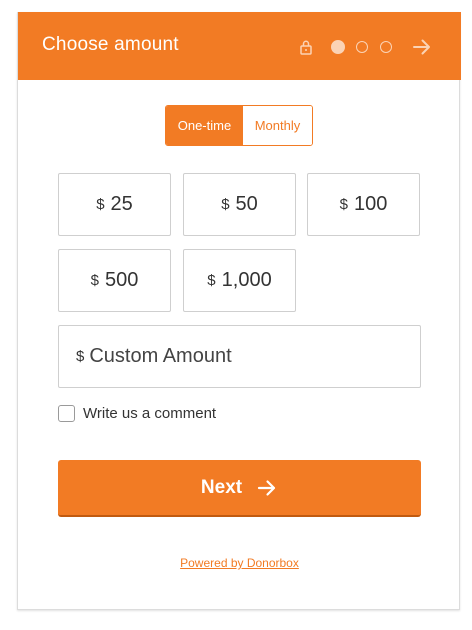 This screenshot has height=630, width=472. What do you see at coordinates (66, 413) in the screenshot?
I see `comment-checkbox` at bounding box center [66, 413].